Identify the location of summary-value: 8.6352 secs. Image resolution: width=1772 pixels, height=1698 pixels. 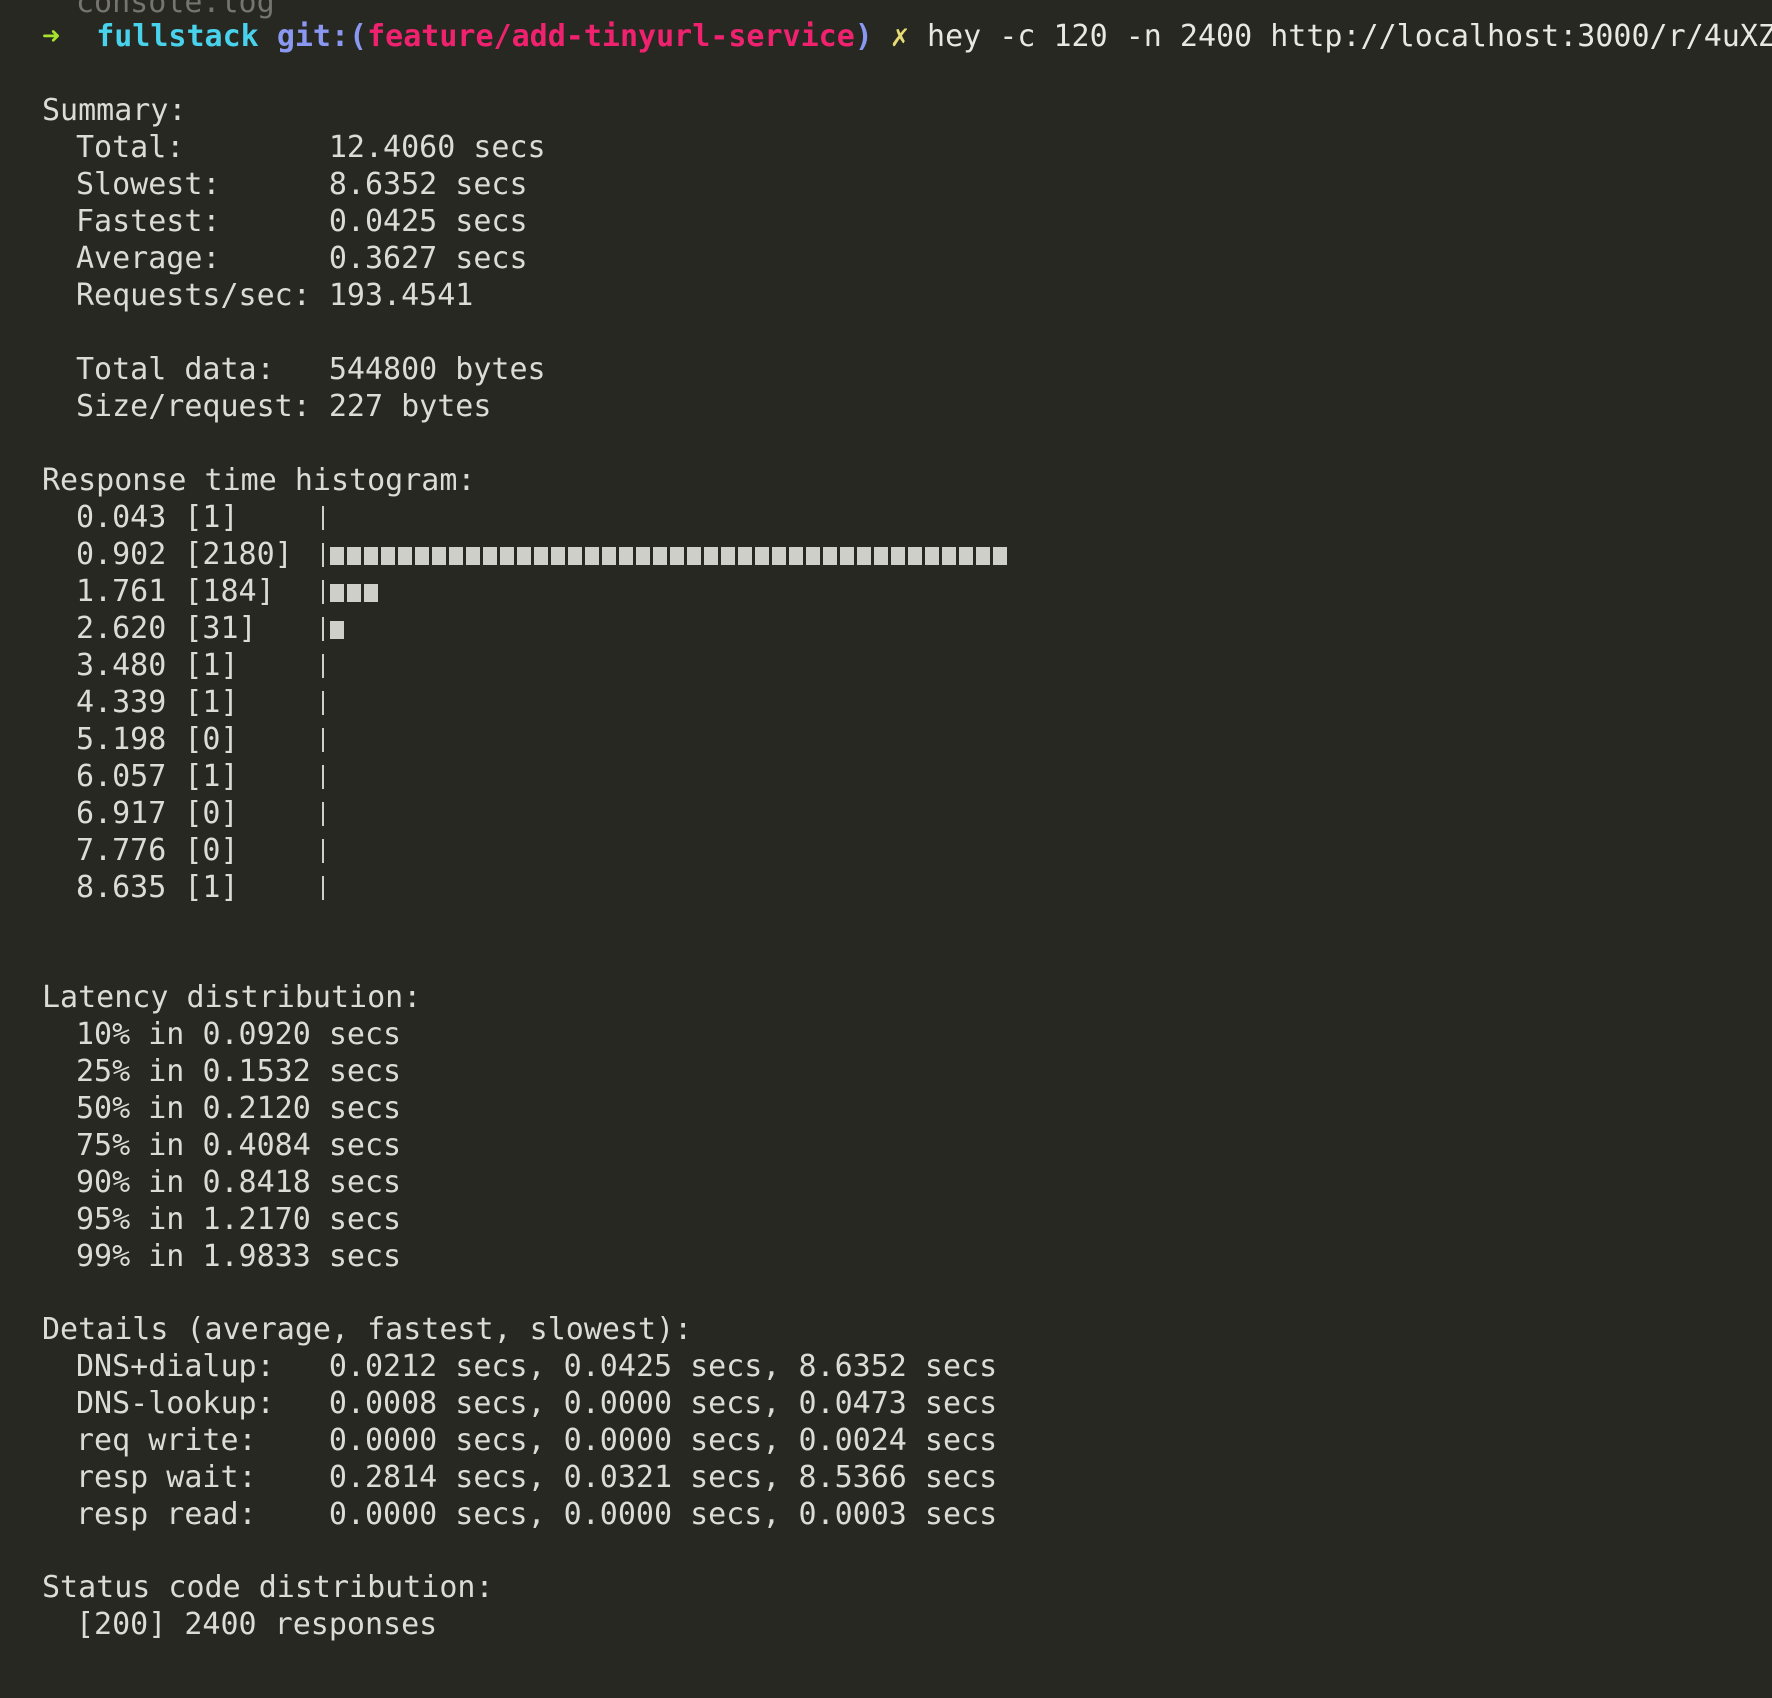
(428, 184).